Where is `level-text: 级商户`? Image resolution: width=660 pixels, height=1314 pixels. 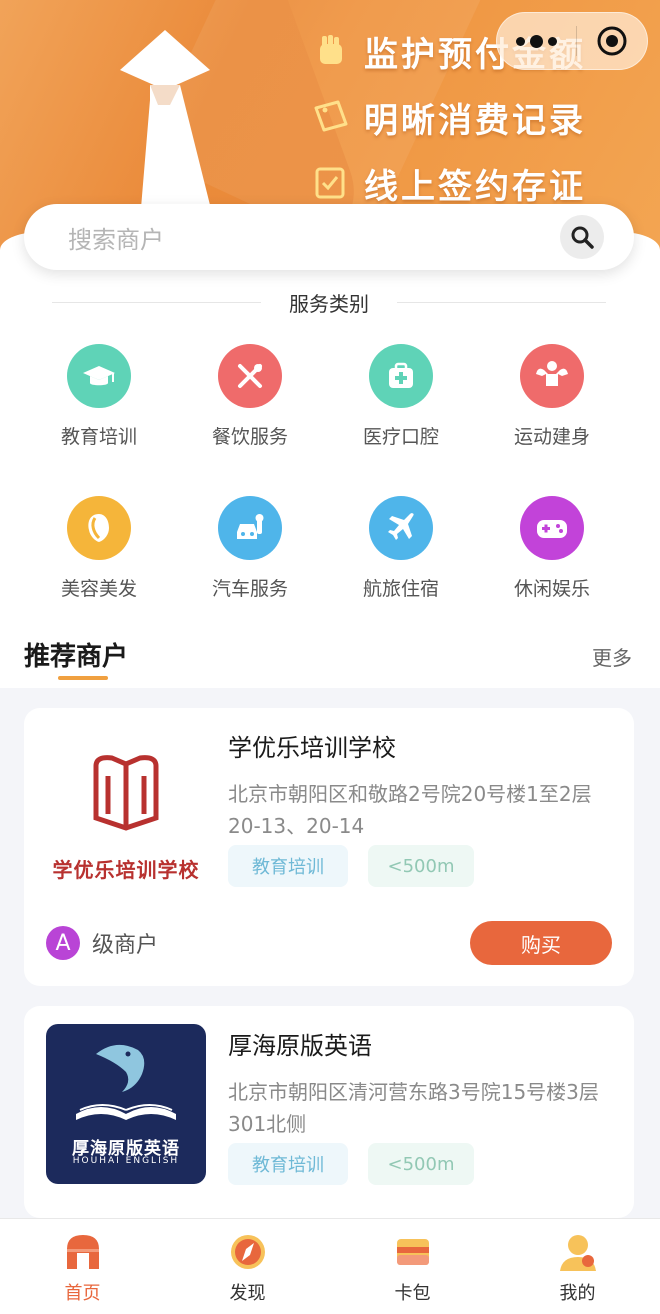
level-text: 级商户 is located at coordinates (125, 945).